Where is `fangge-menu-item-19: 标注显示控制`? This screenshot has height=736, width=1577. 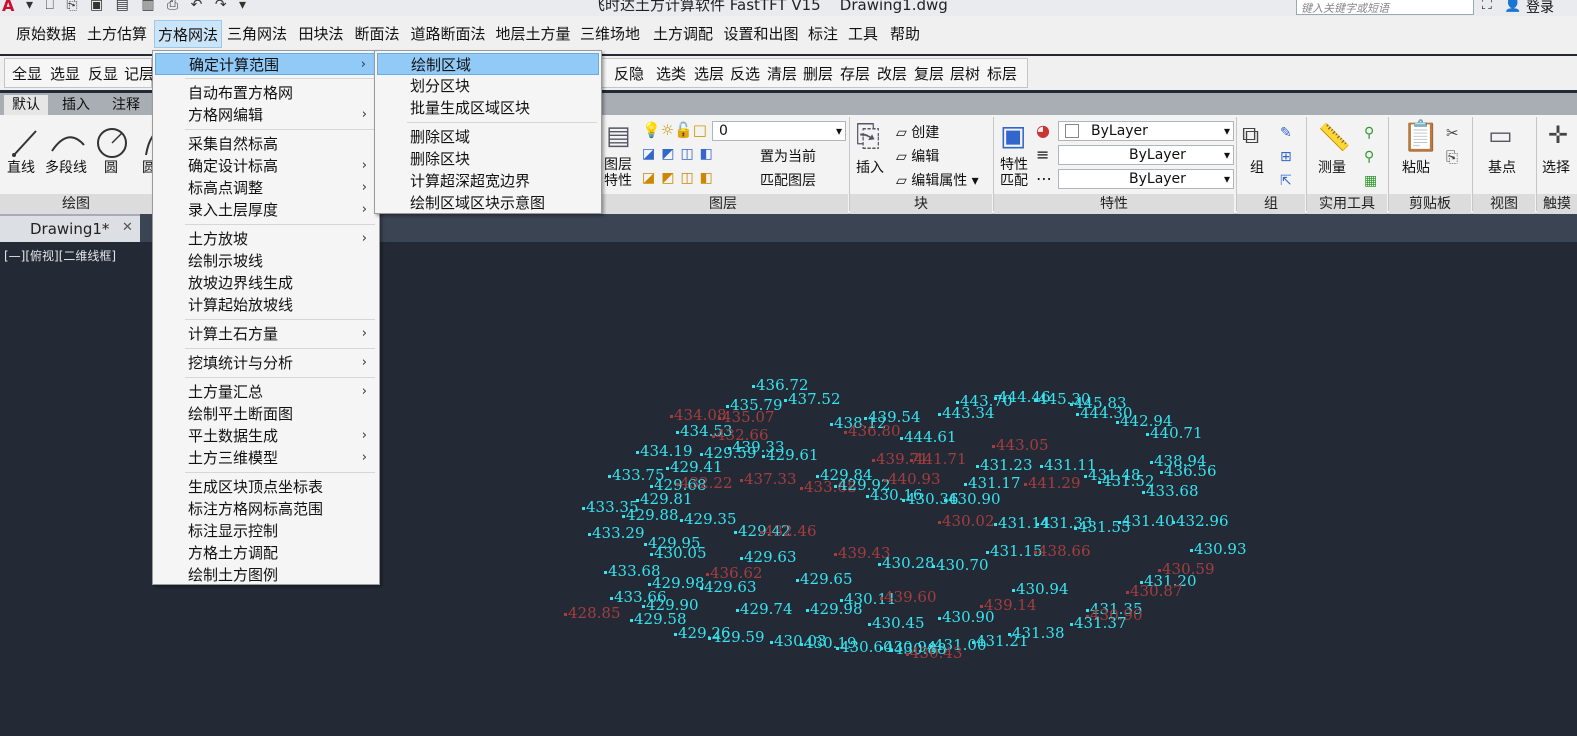
fangge-menu-item-19: 标注显示控制 is located at coordinates (266, 531).